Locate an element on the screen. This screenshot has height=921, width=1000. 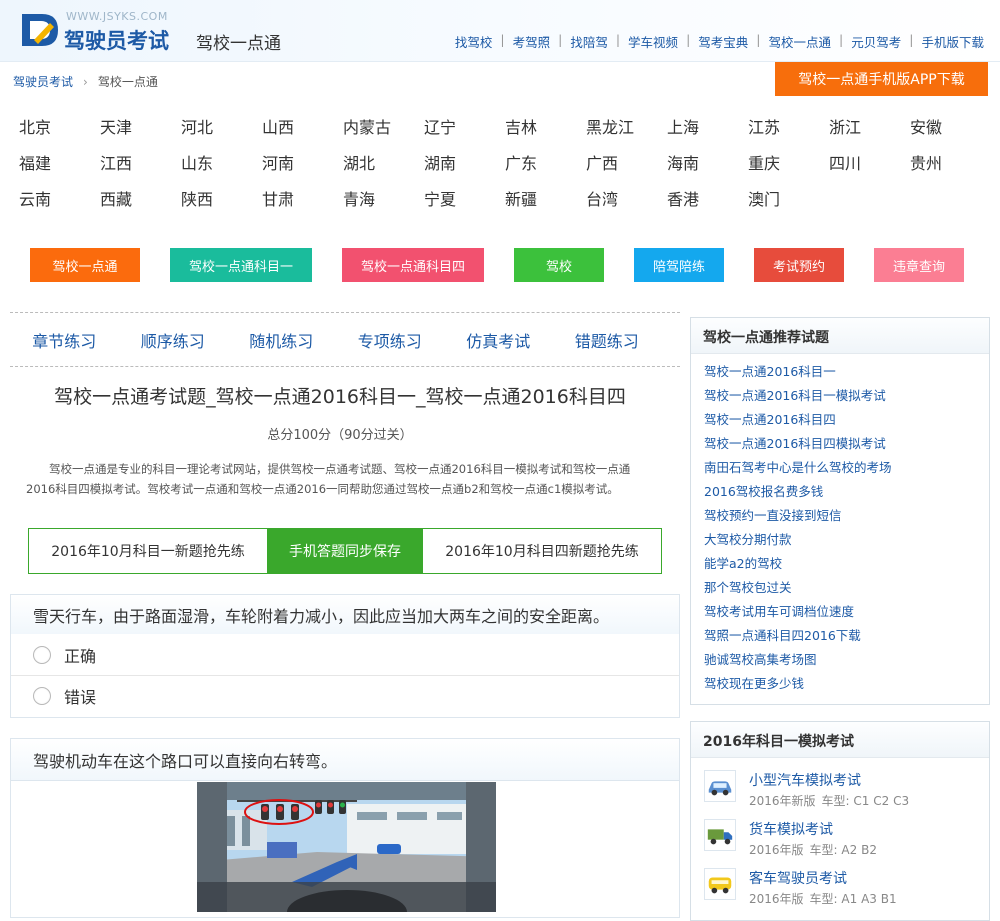
bus-icon is located at coordinates (720, 884).